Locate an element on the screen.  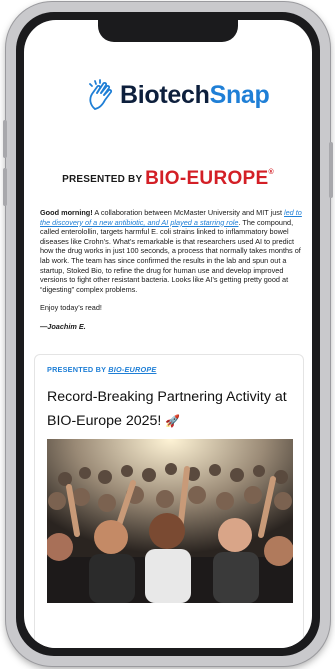
volume-up-button is located at coordinates (5, 139).